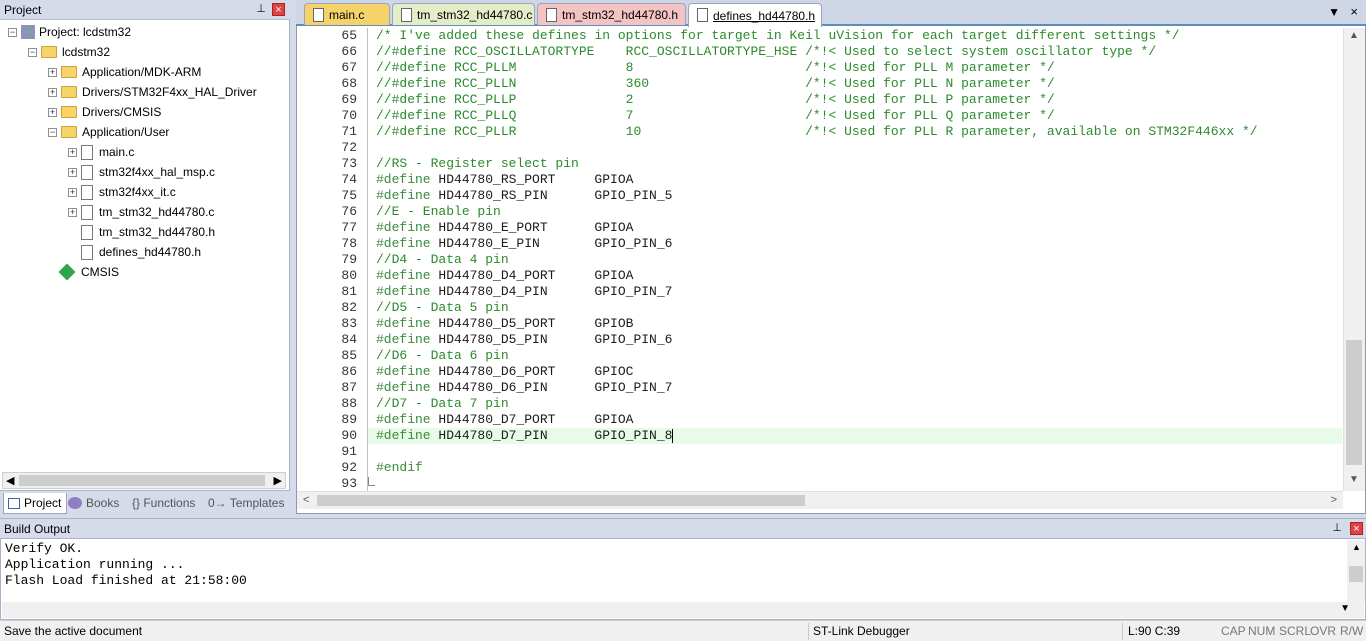 This screenshot has width=1366, height=641. Describe the element at coordinates (306, 500) in the screenshot. I see `scroll-left-icon: <` at that location.